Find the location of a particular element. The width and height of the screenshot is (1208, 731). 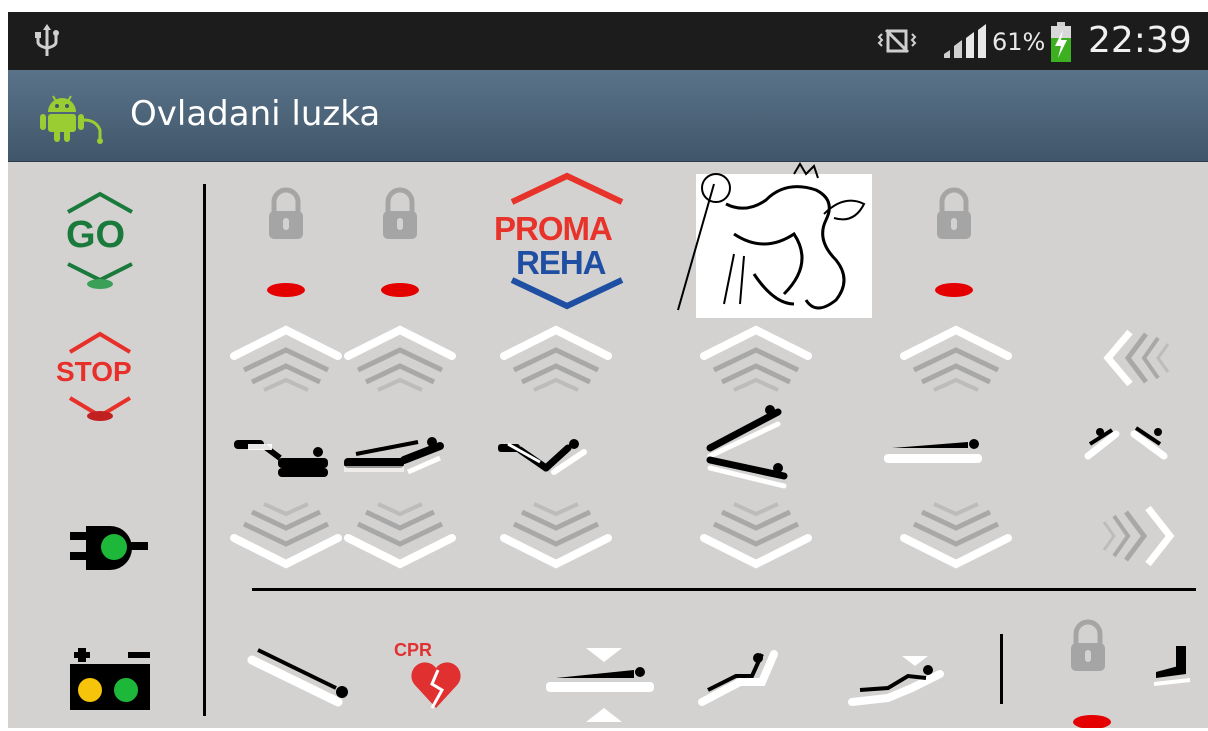

chair-recline-button is located at coordinates (297, 677).